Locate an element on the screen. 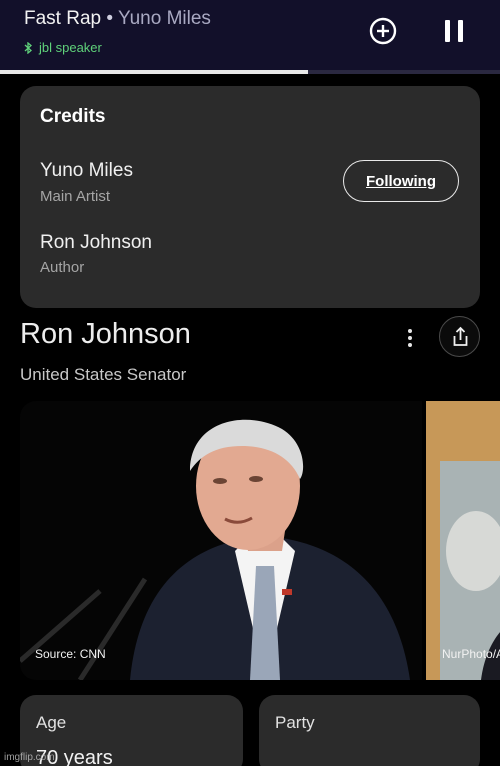  photo-source-label: NurPhoto/A is located at coordinates (471, 654).